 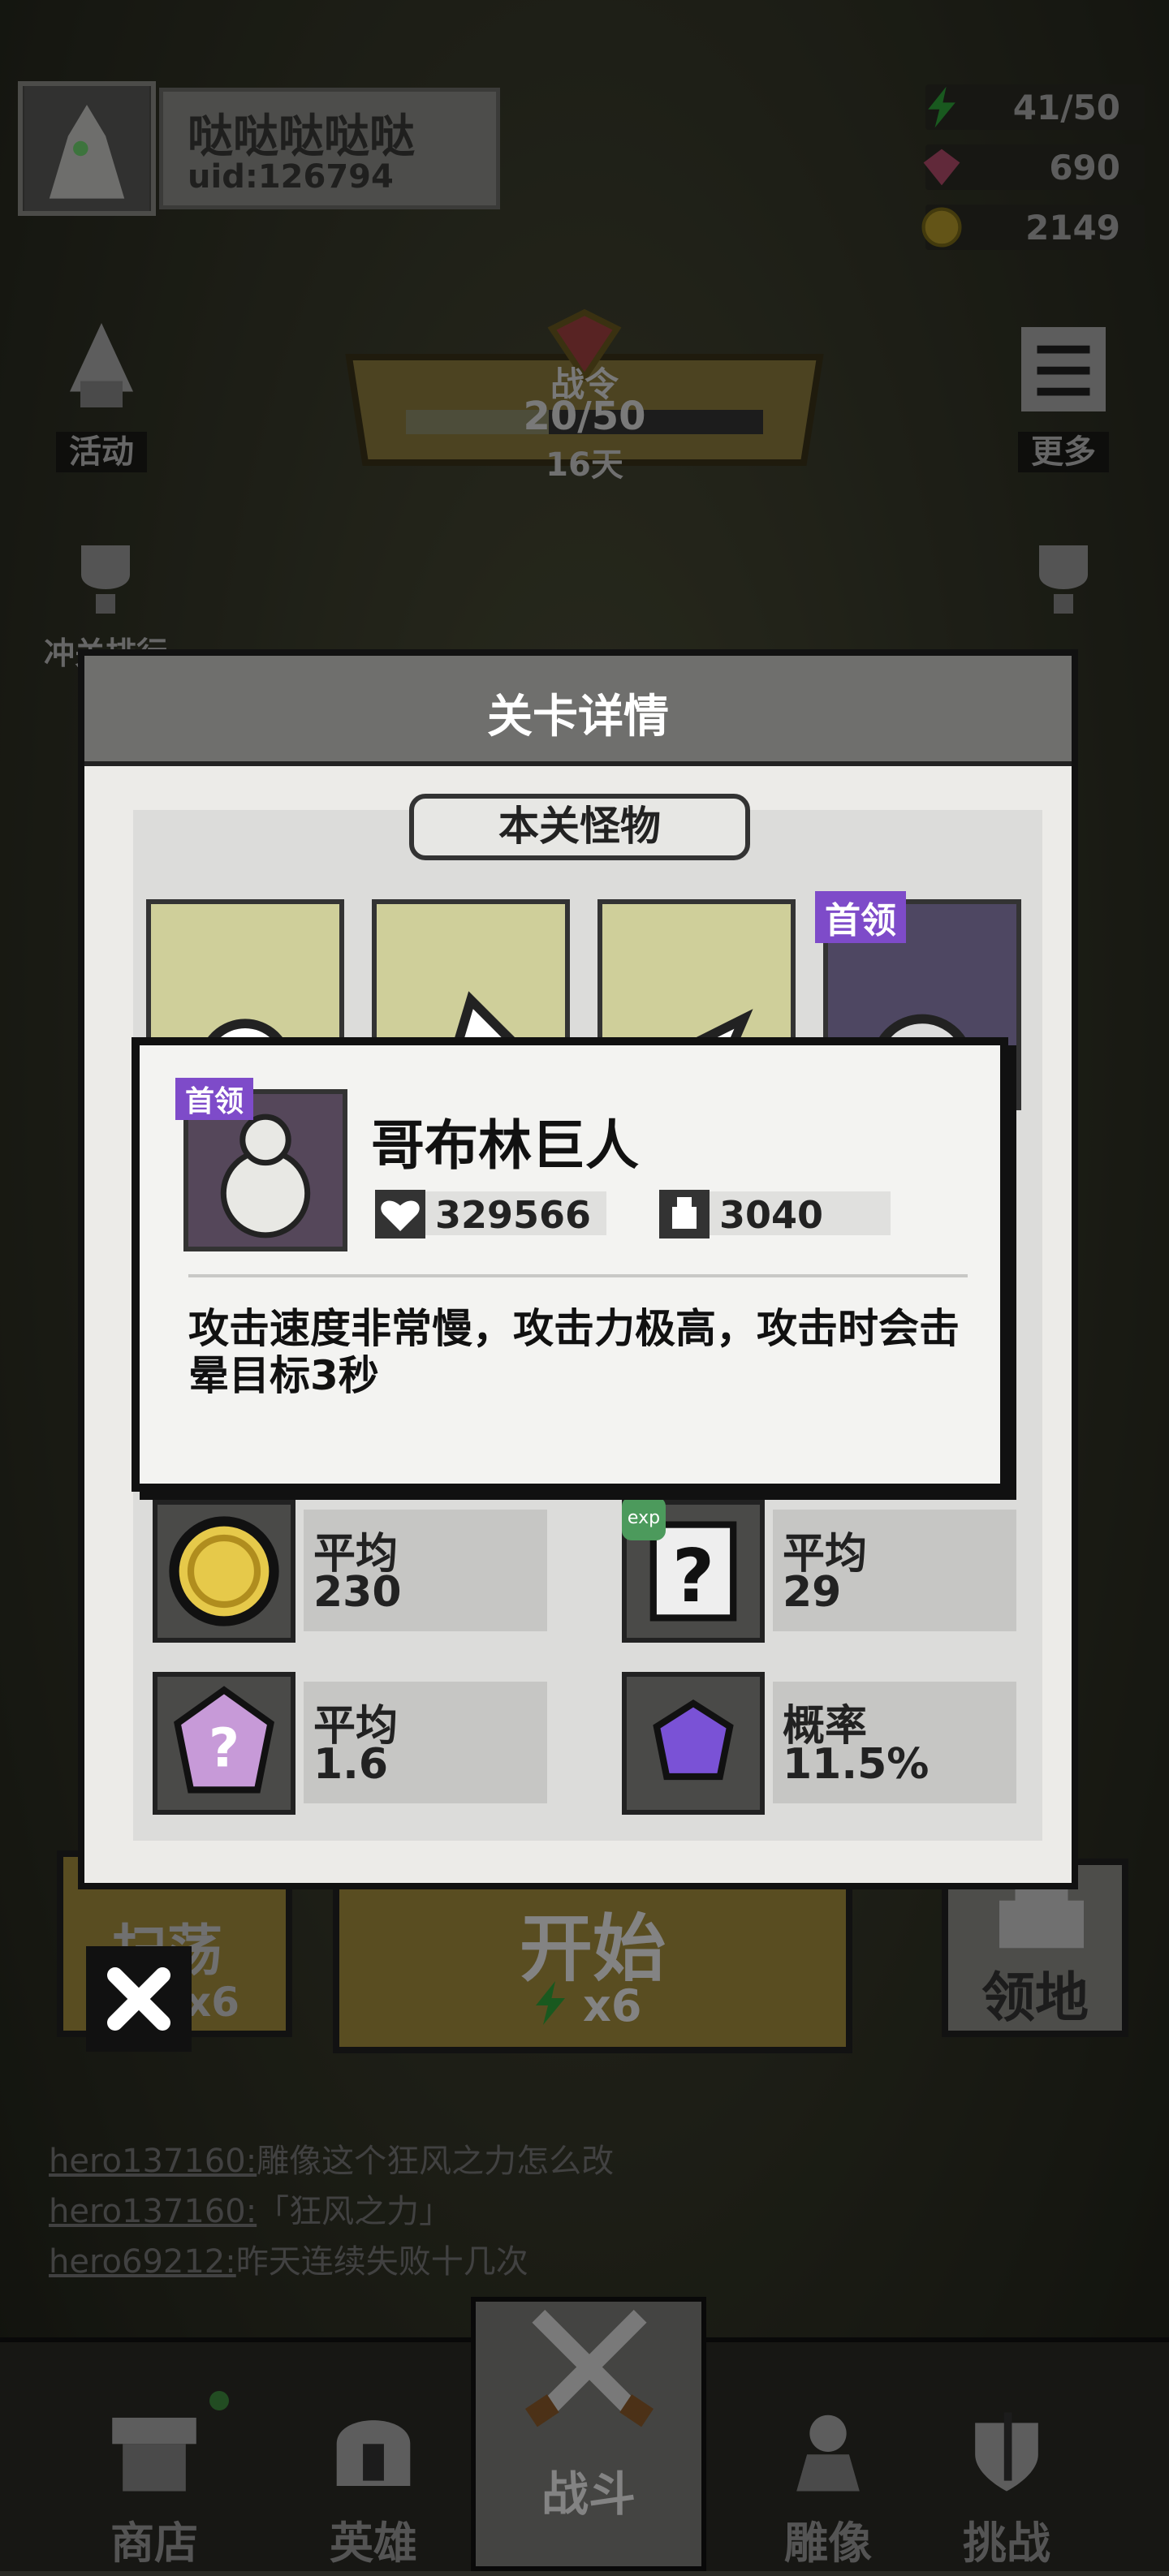 What do you see at coordinates (357, 1592) in the screenshot?
I see `reward-value: 230` at bounding box center [357, 1592].